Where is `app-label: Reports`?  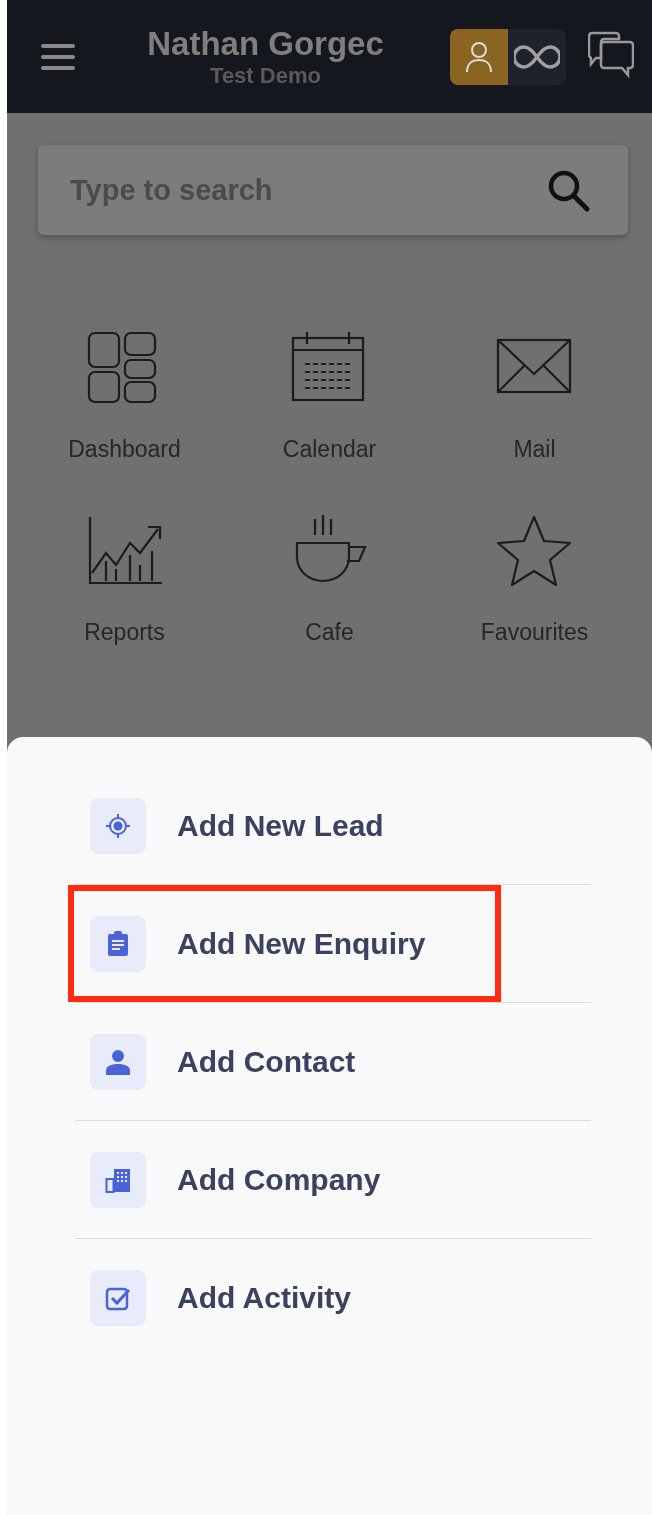
app-label: Reports is located at coordinates (124, 632).